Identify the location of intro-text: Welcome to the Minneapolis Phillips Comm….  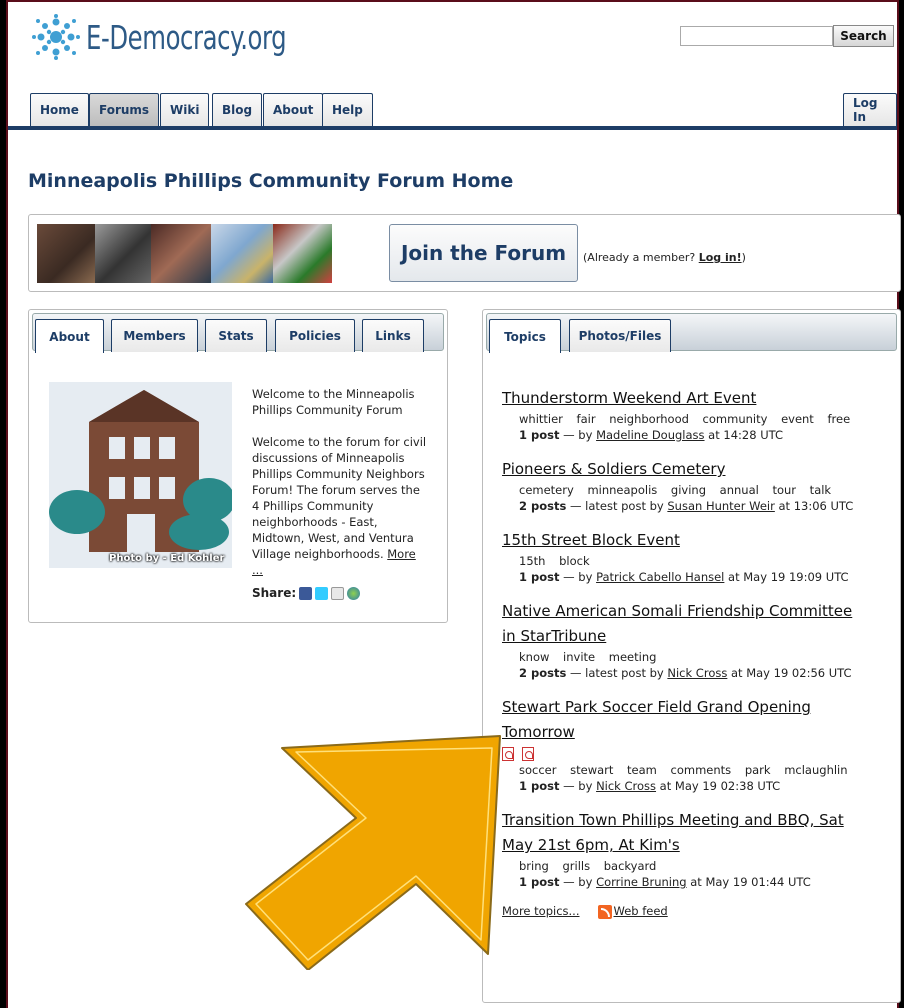
(333, 402).